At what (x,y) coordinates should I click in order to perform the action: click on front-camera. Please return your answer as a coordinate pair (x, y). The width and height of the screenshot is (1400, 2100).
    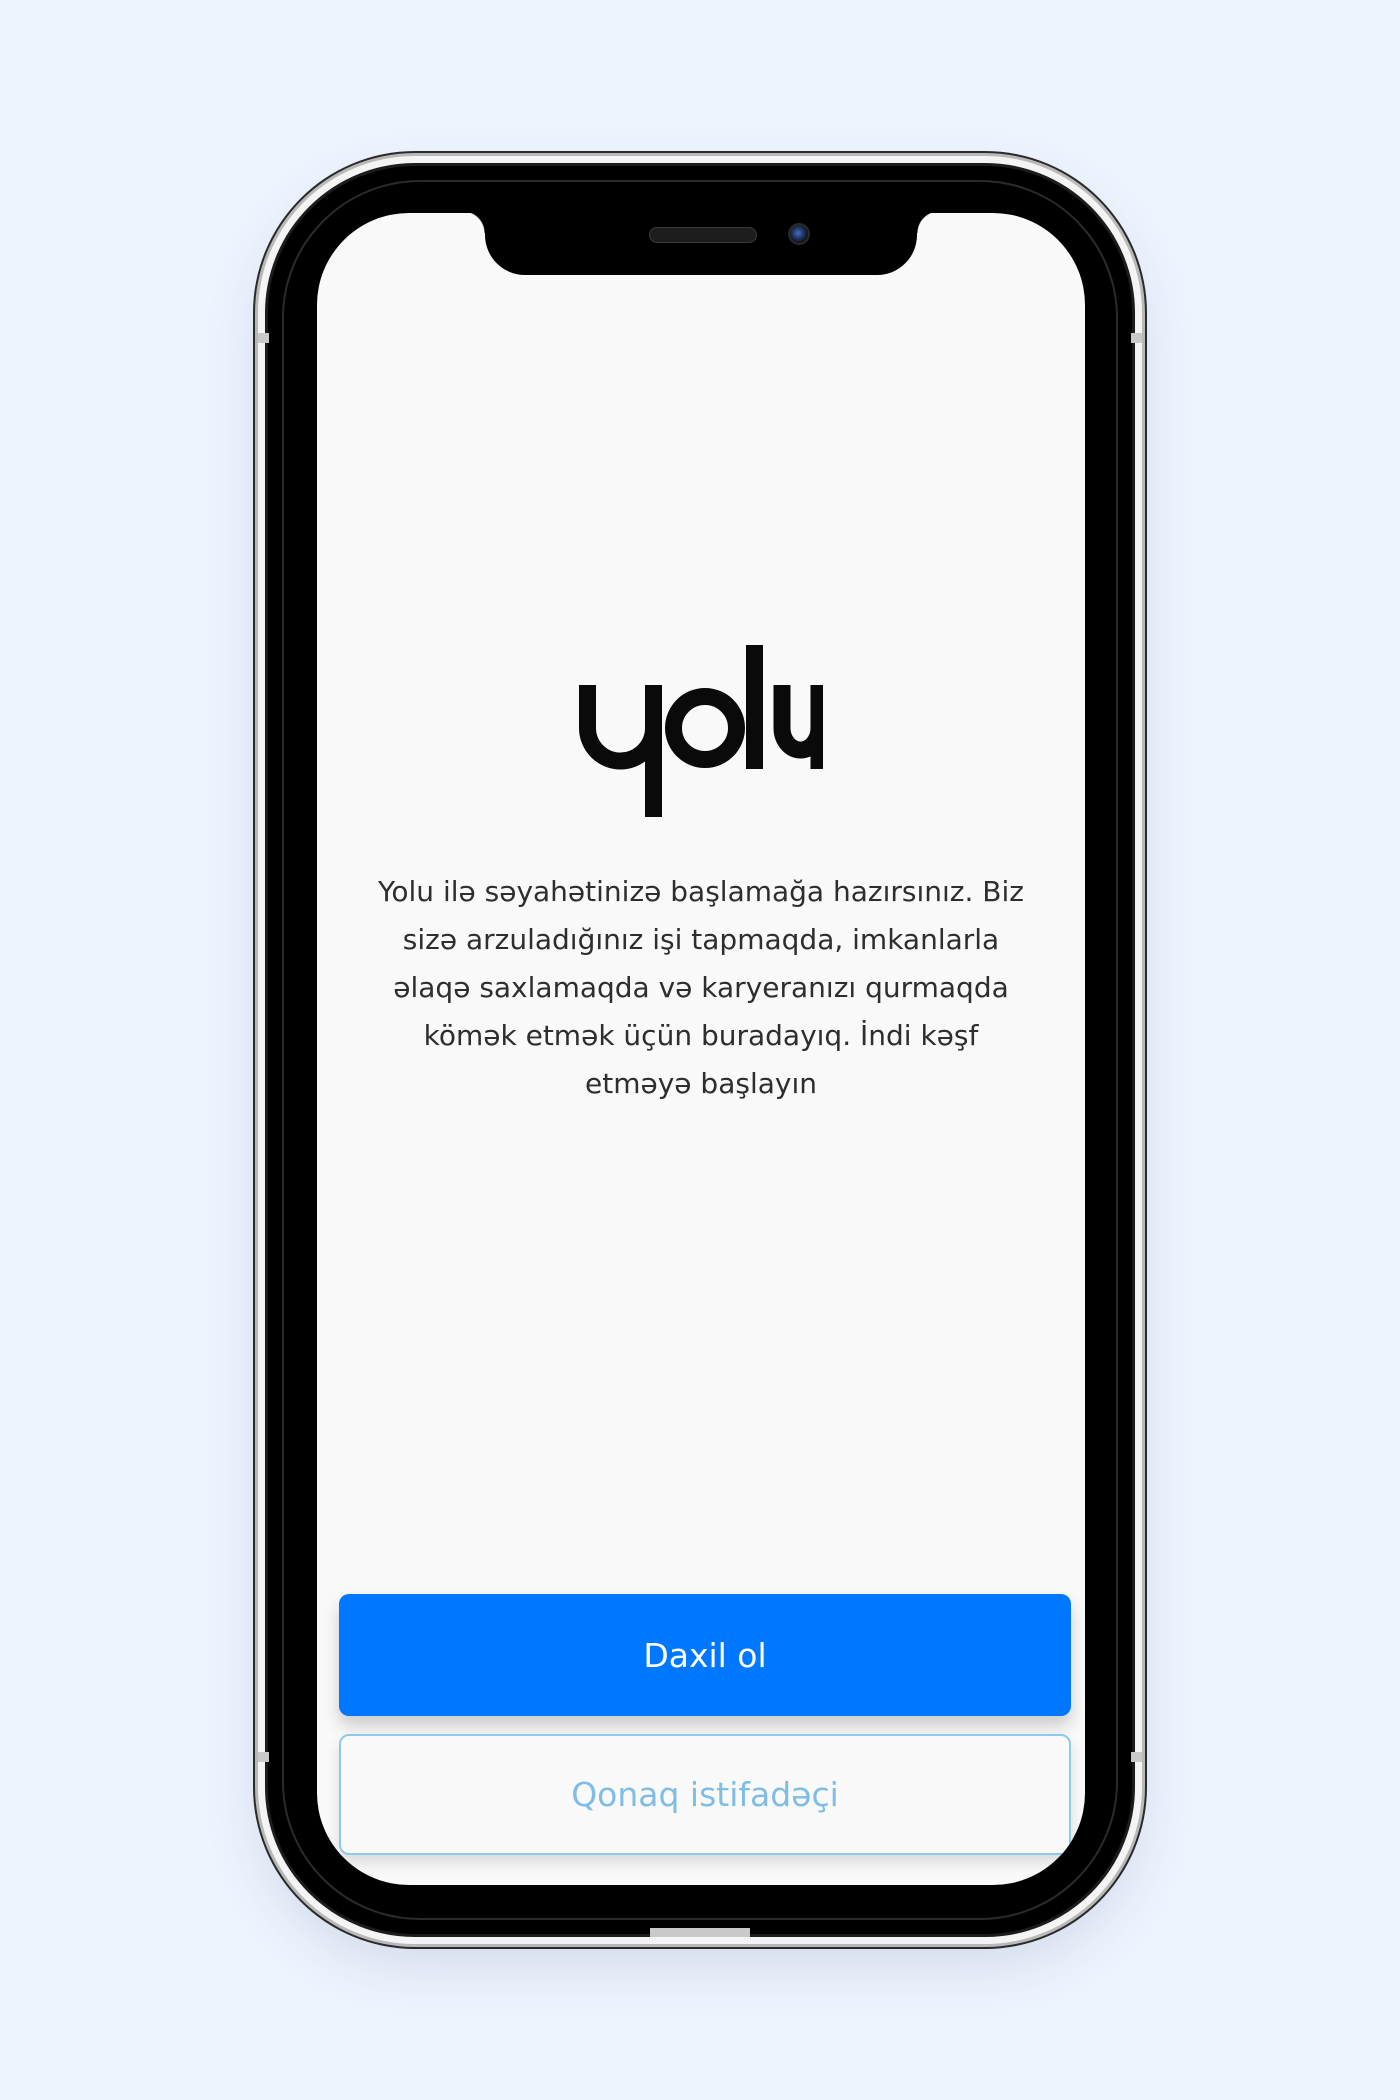
    Looking at the image, I should click on (799, 234).